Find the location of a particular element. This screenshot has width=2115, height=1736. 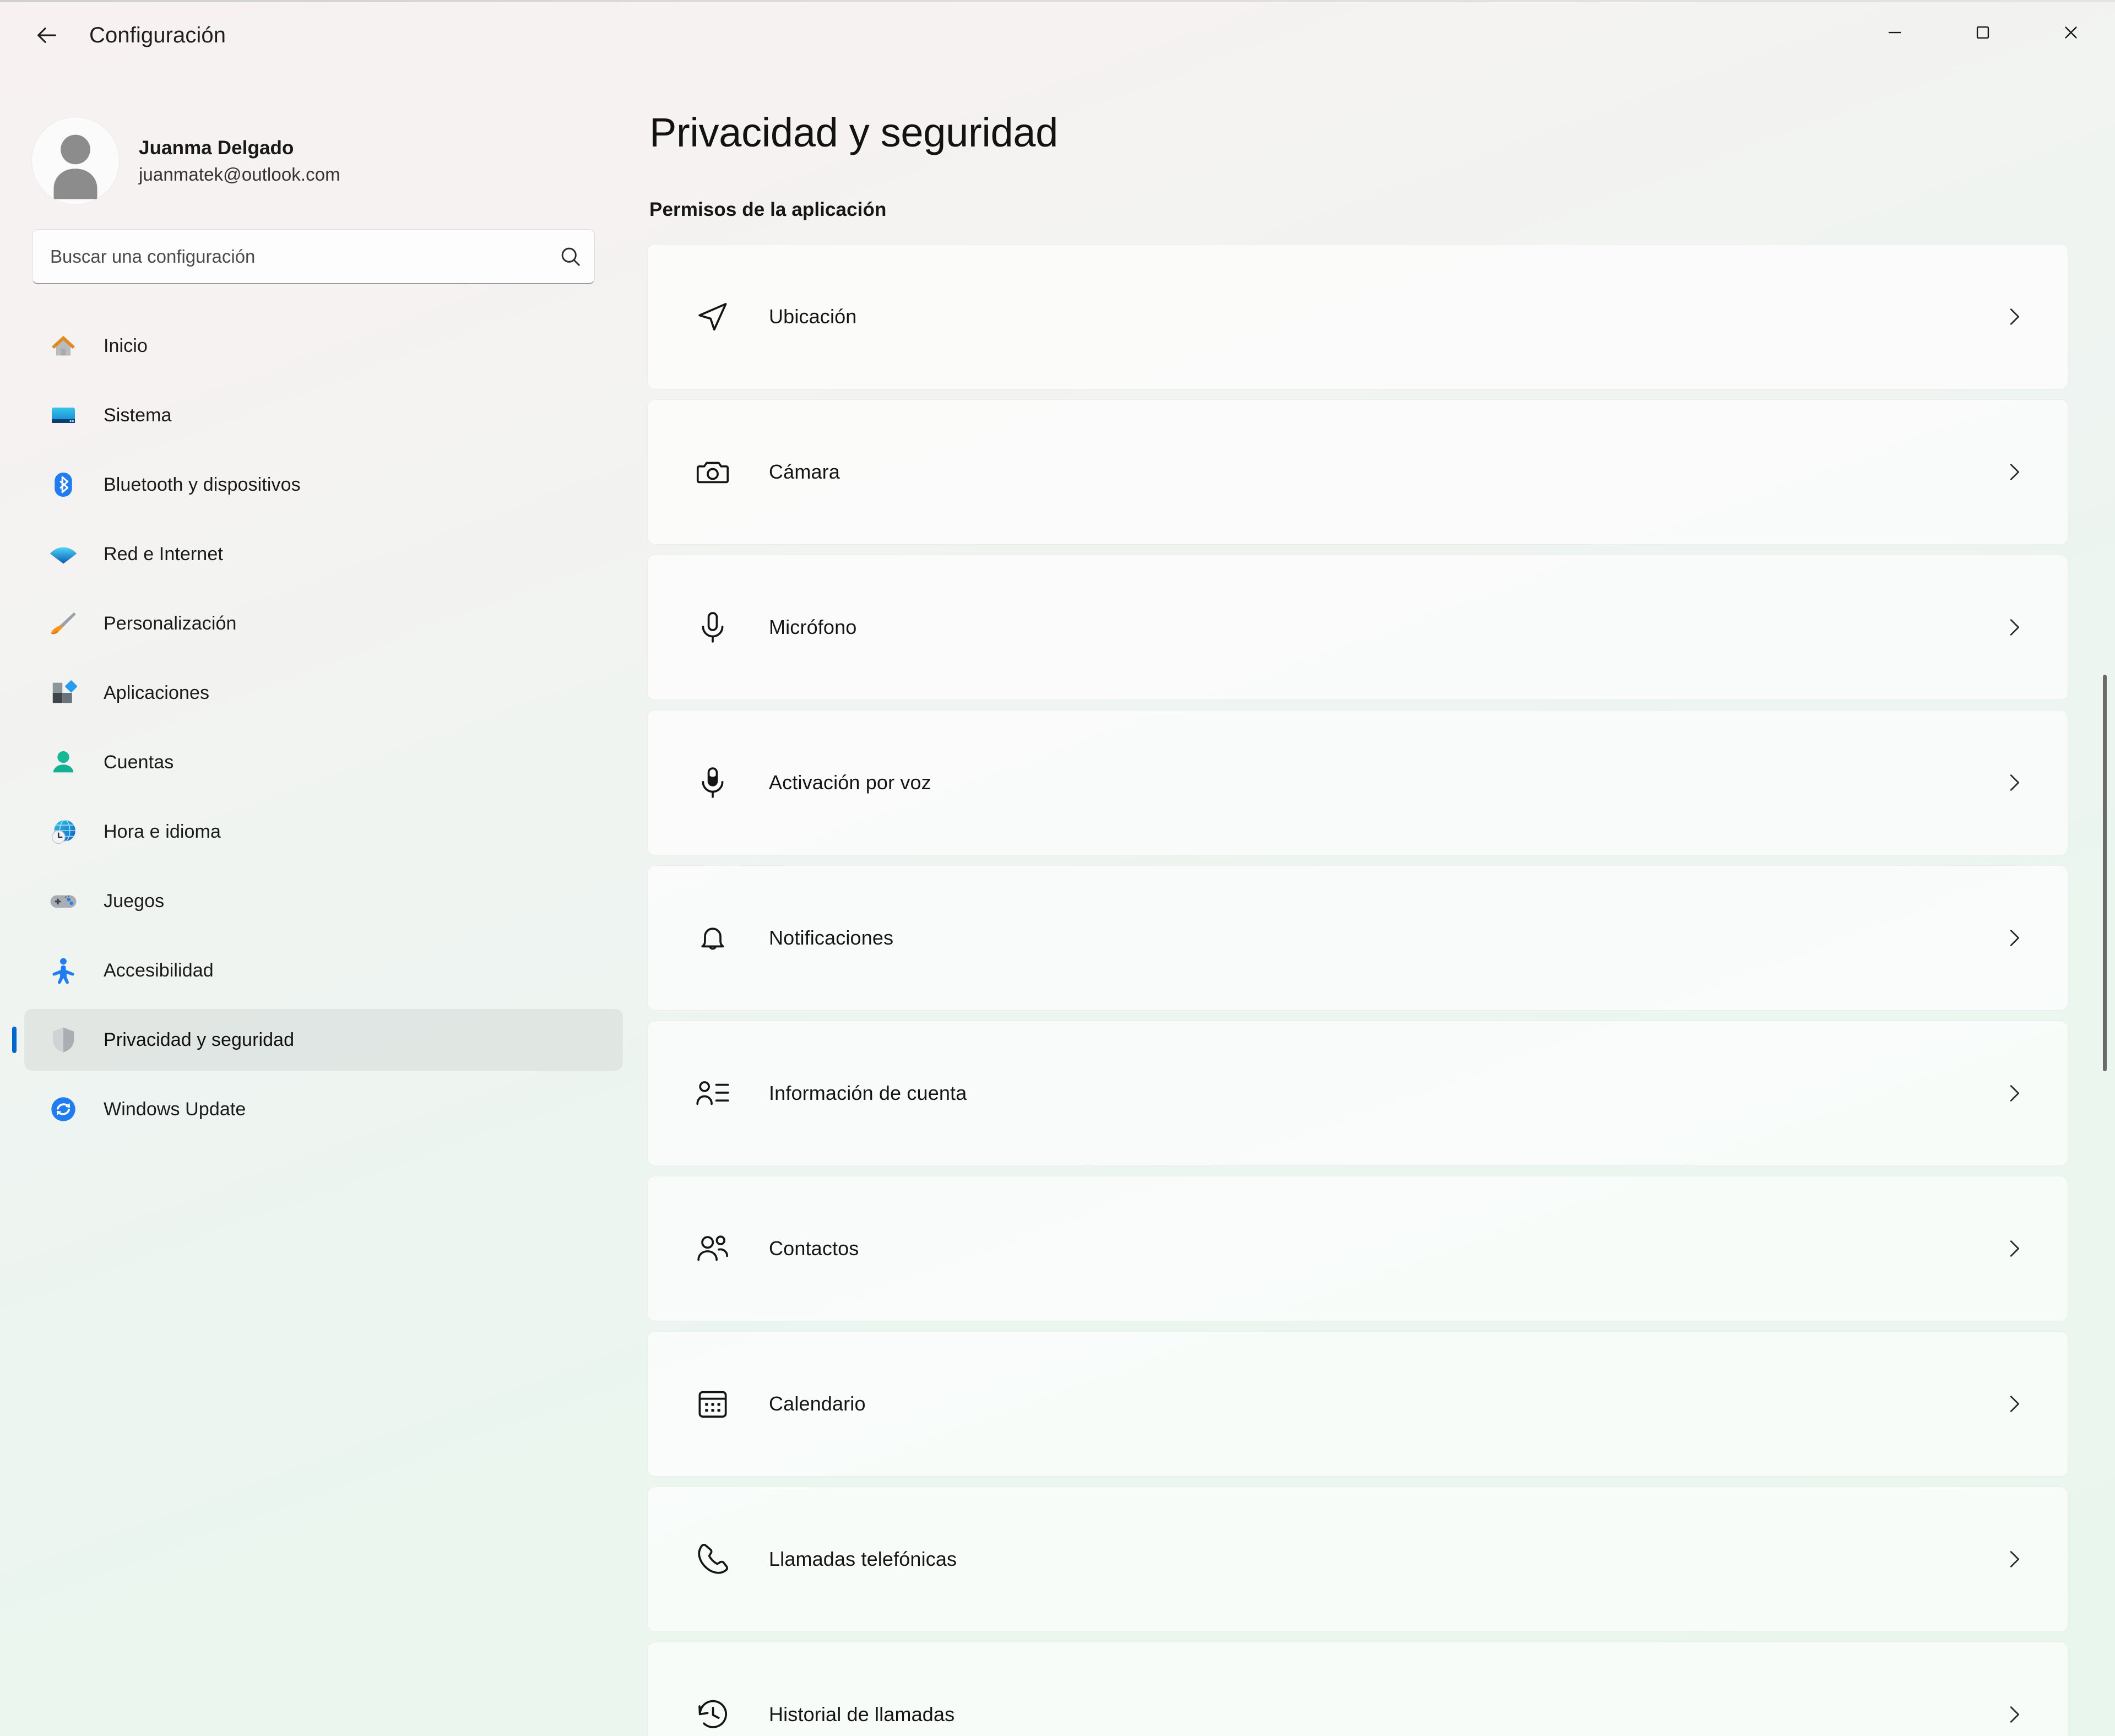

gamepad-icon is located at coordinates (63, 901).